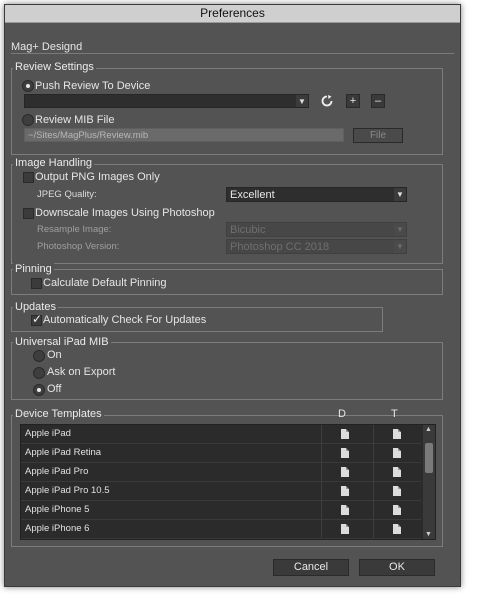 Image resolution: width=494 pixels, height=594 pixels. I want to click on push-review-label: Push Review To Device, so click(93, 86).